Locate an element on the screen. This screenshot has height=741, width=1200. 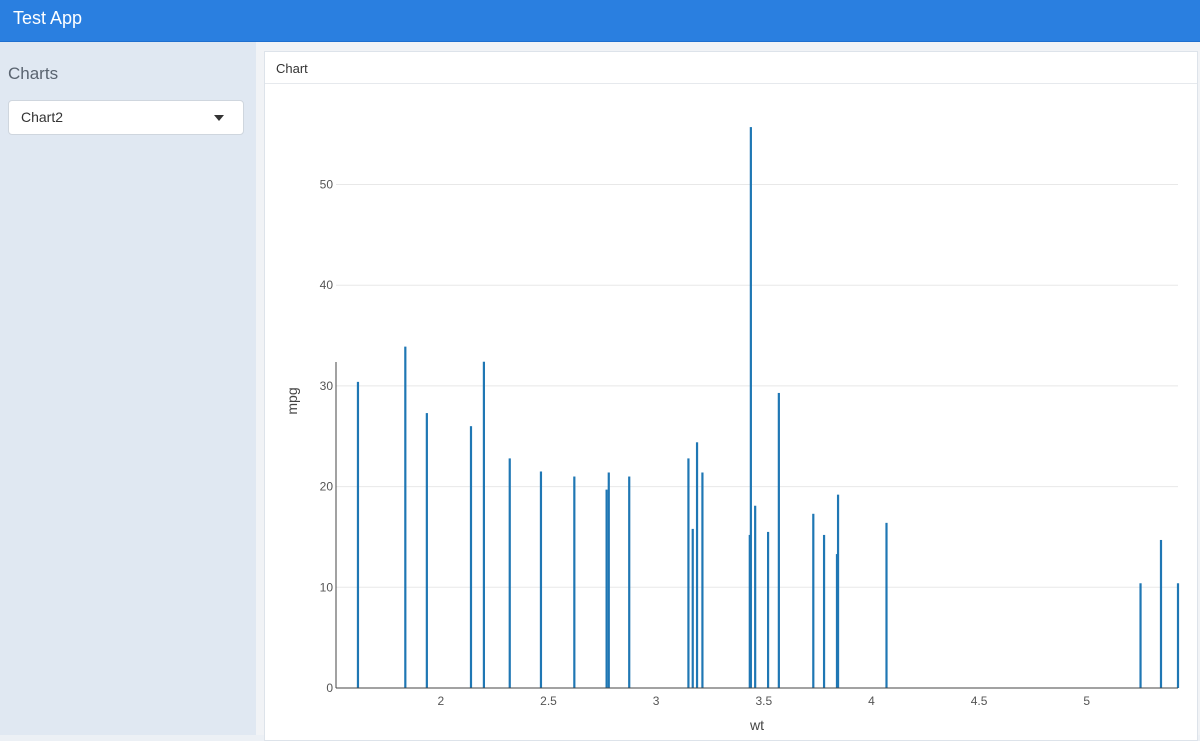
chart-select: Chart2 is located at coordinates (126, 117).